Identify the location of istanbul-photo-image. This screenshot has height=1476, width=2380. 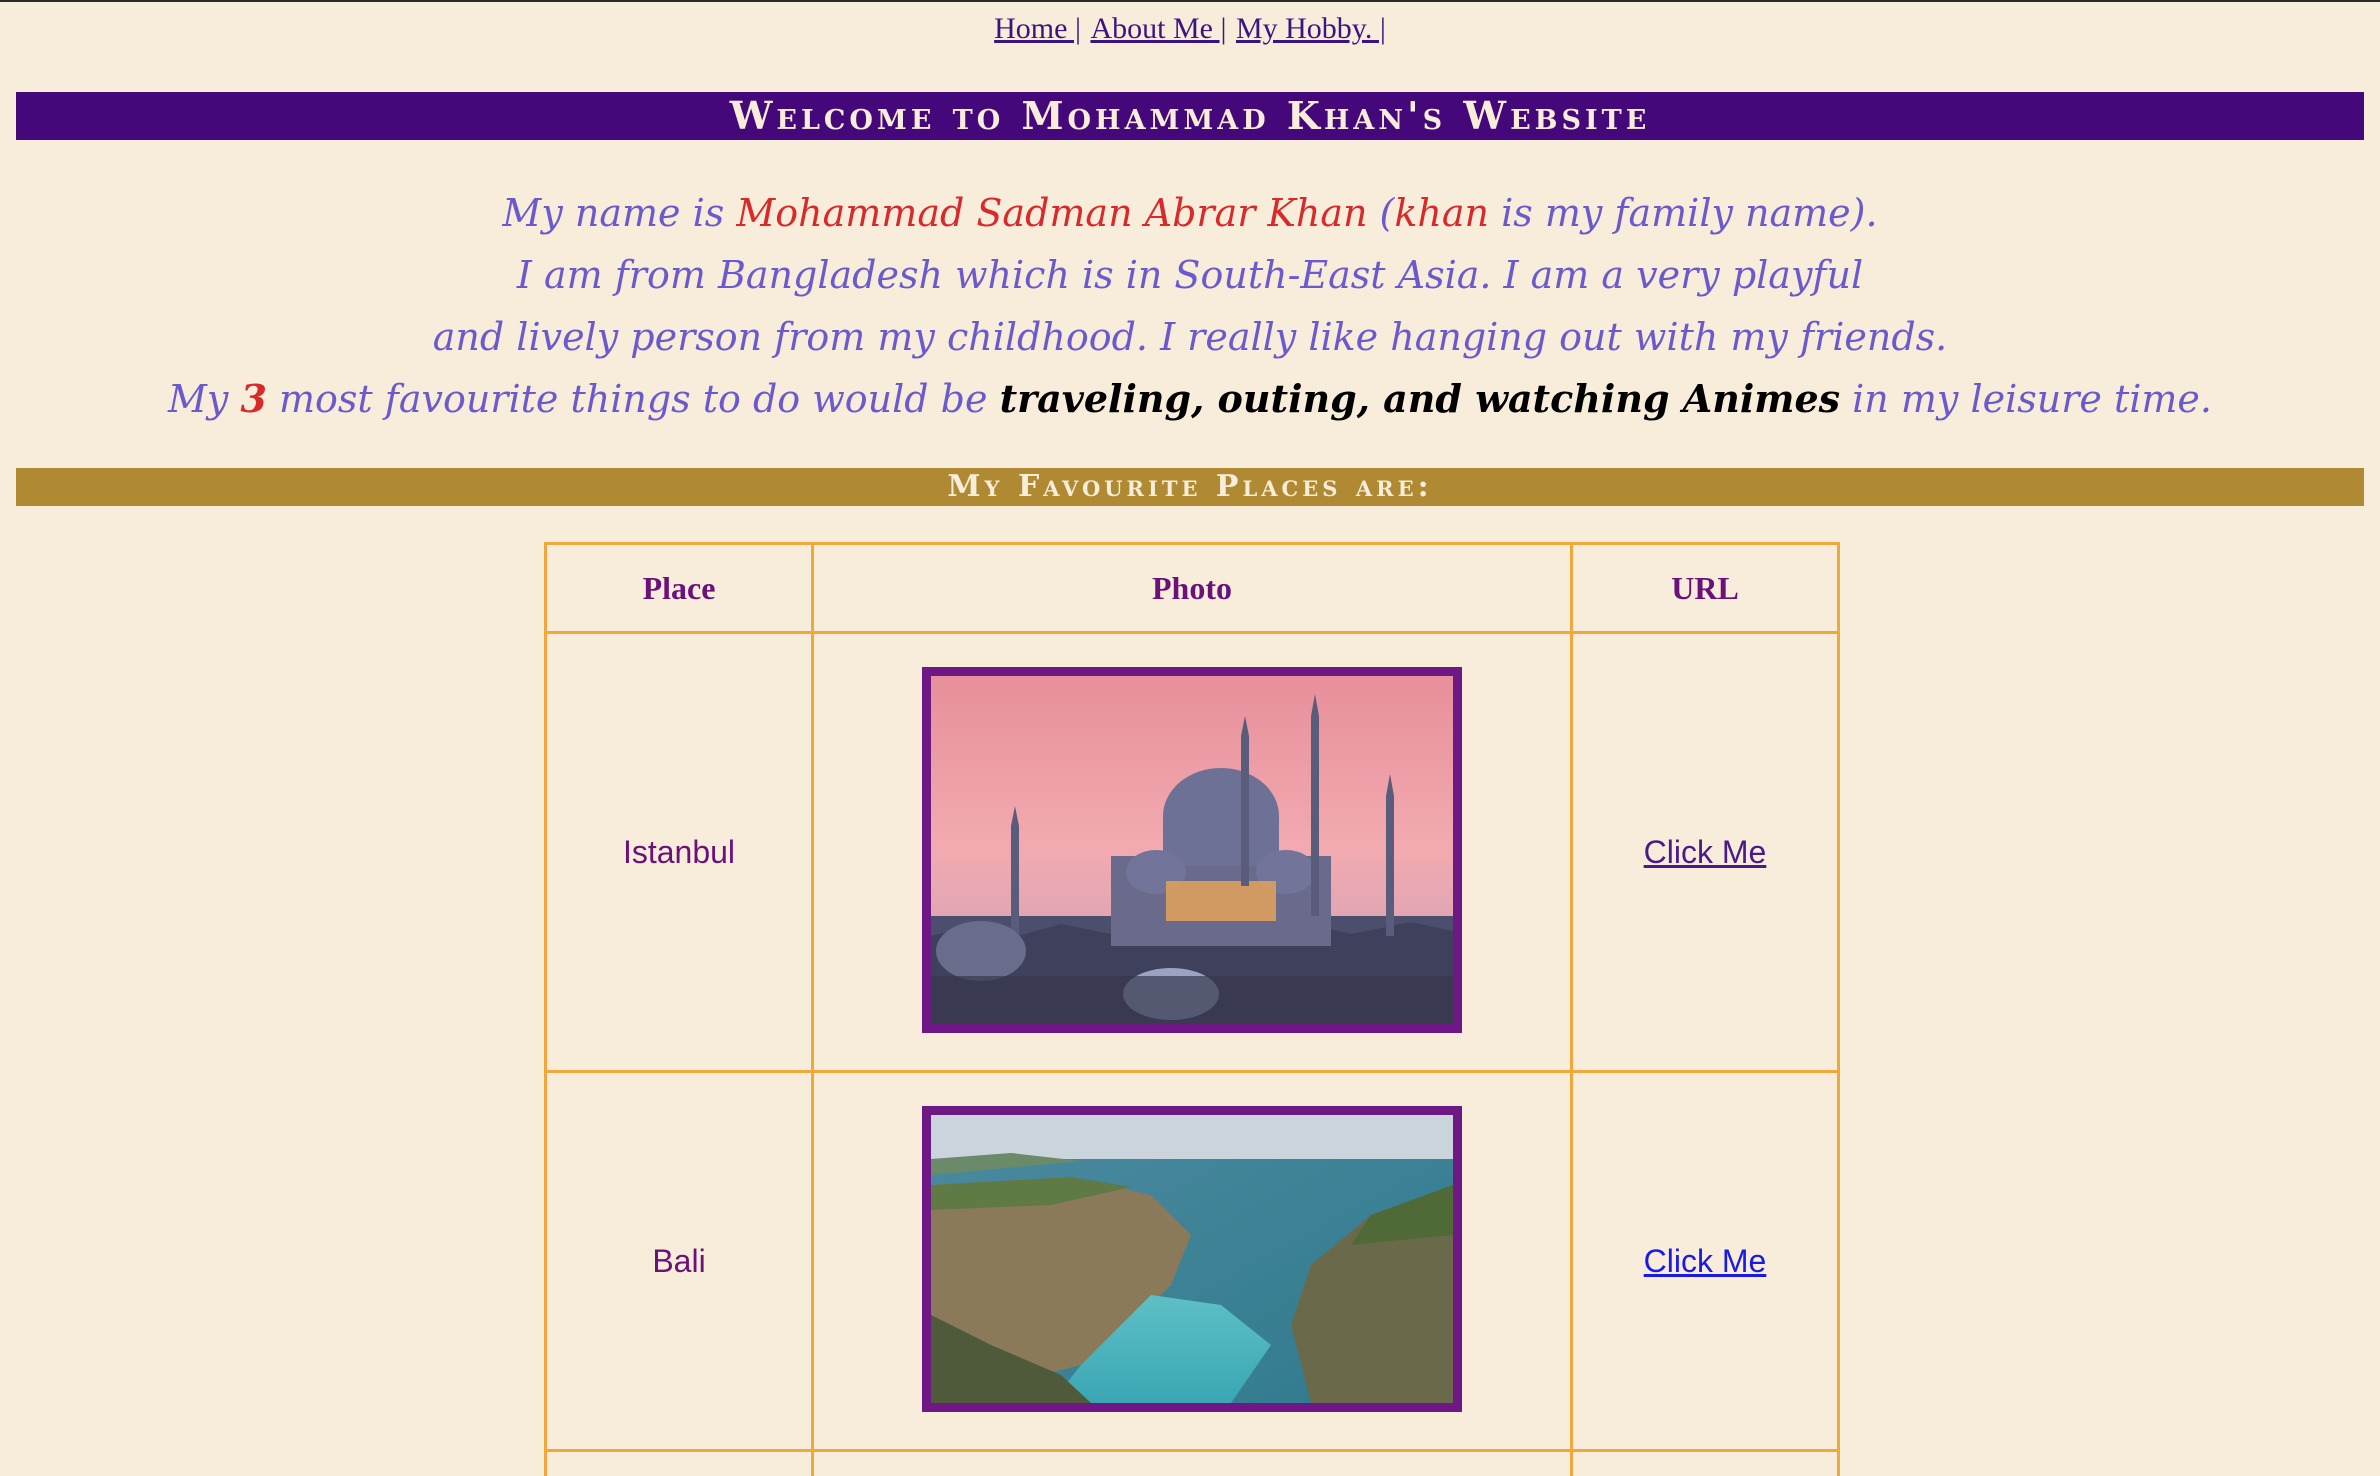
(1192, 849).